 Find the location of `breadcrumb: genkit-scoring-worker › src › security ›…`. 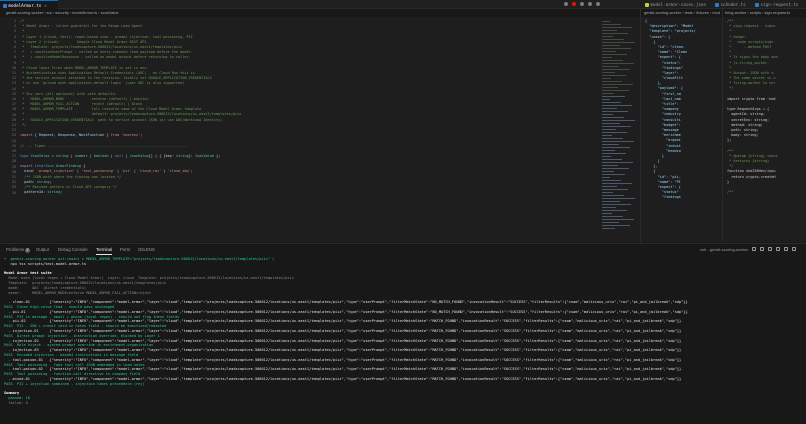

breadcrumb: genkit-scoring-worker › src › security ›… is located at coordinates (306, 13).